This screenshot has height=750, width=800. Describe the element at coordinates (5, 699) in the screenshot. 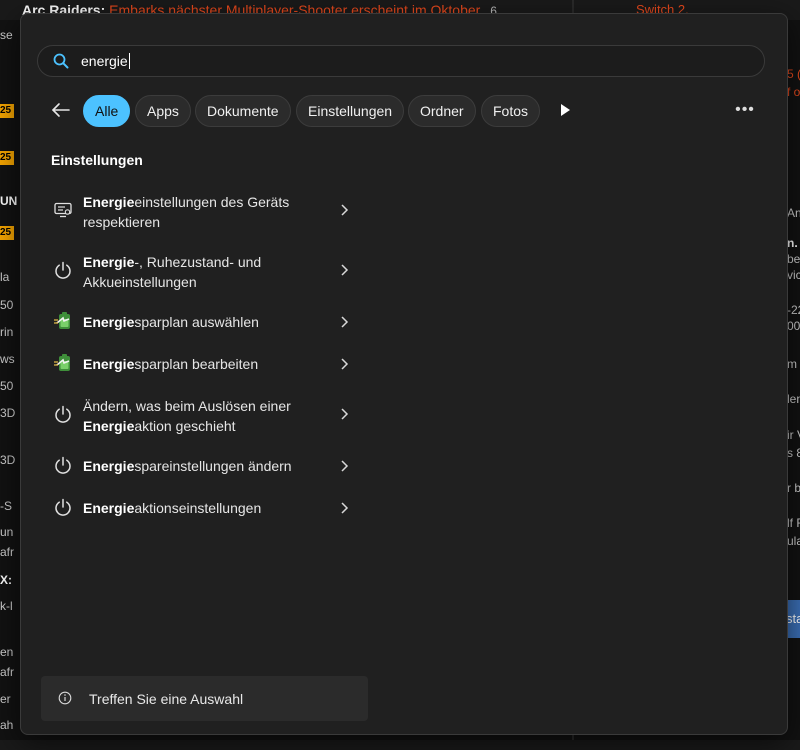

I see `bg-fragment: er` at that location.